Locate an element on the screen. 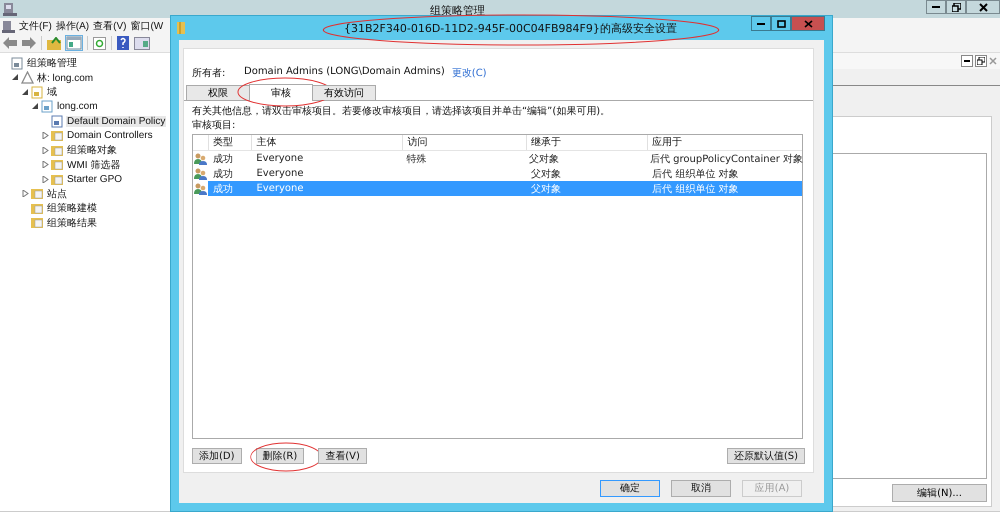  tab: 审核 is located at coordinates (281, 92).